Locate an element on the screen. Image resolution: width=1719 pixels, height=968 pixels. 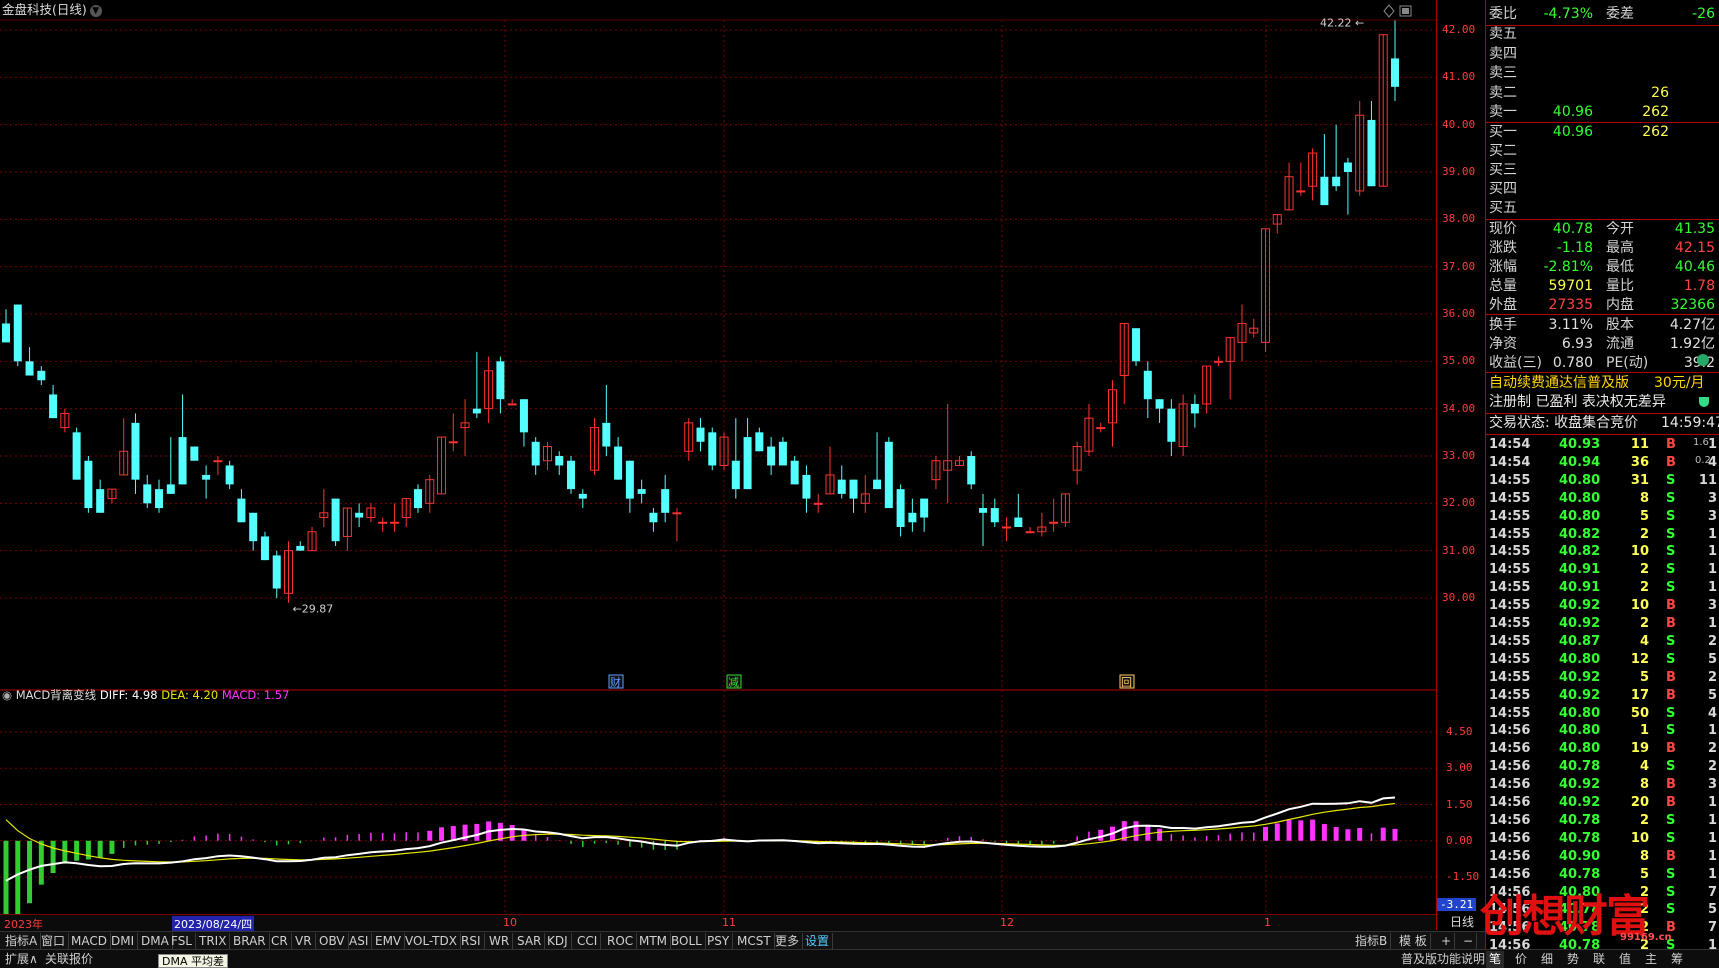
tick-row: 14:54 40.93 11 B 1 is located at coordinates (1603, 445).